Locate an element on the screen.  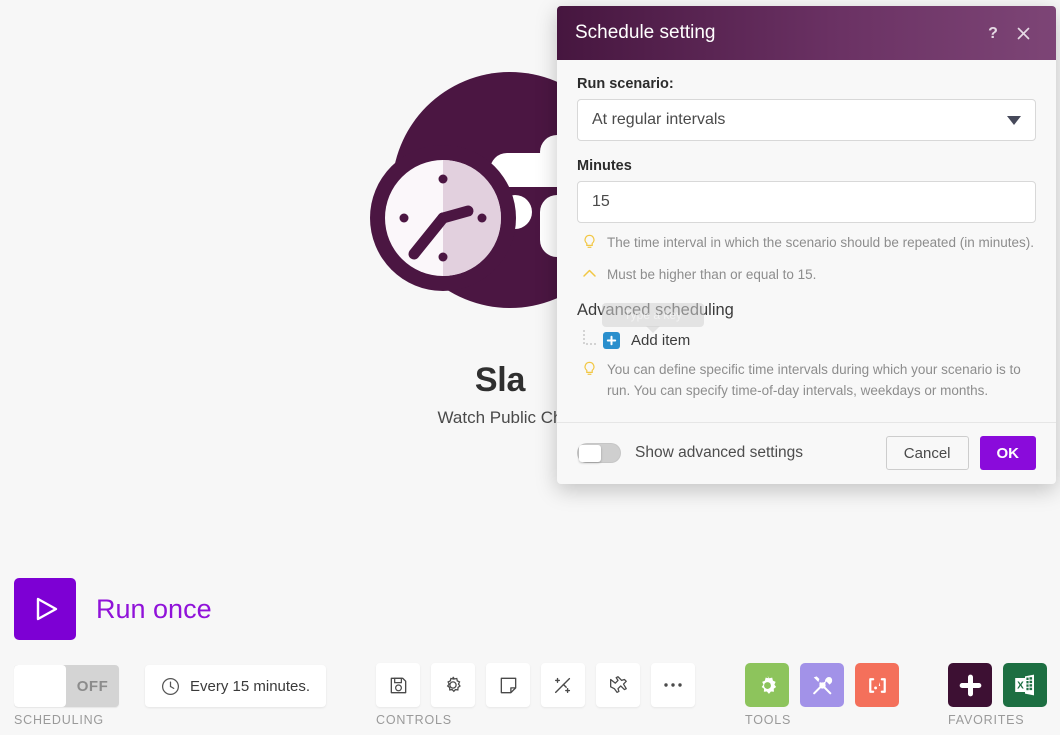
scheduling-toggle-state: OFF is located at coordinates (92, 686).